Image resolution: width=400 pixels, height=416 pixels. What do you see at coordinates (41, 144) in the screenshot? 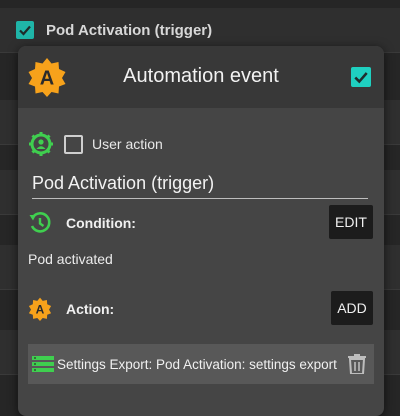
I see `gear-person-icon` at bounding box center [41, 144].